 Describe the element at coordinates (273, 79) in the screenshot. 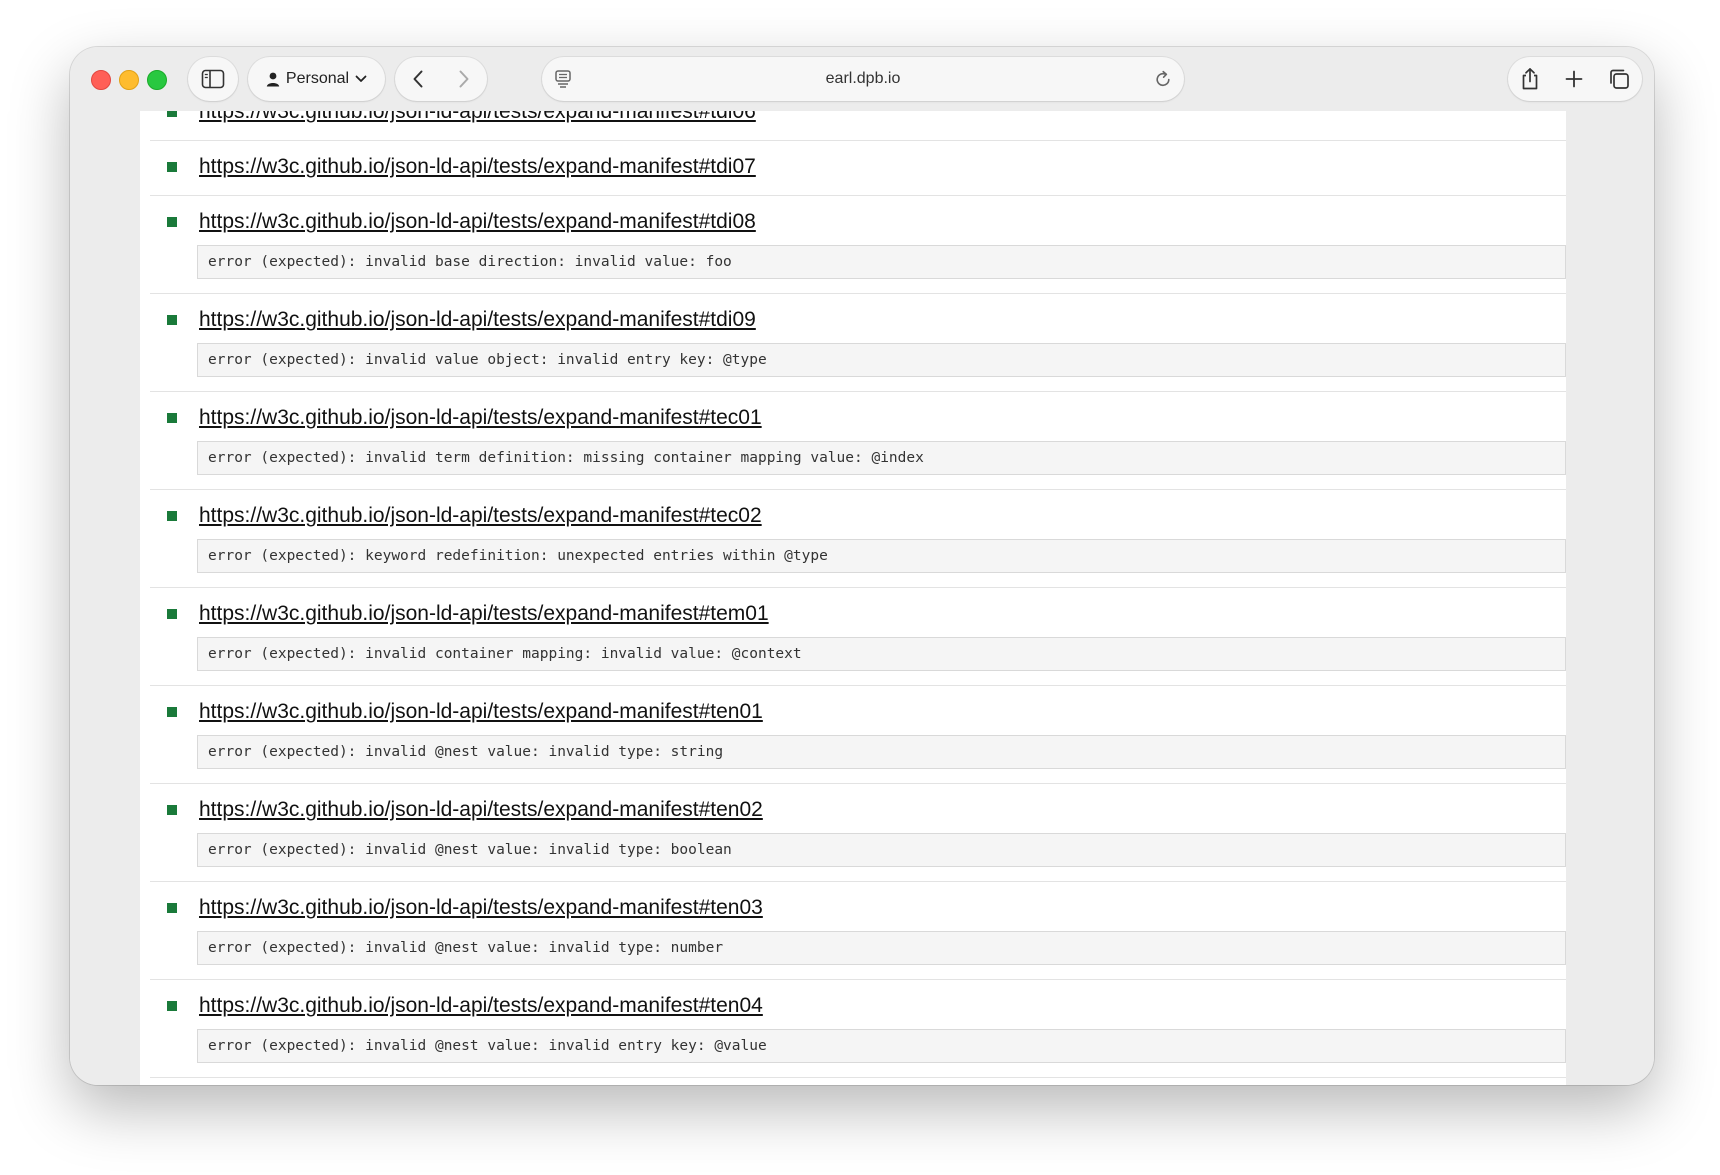

I see `person-icon` at that location.